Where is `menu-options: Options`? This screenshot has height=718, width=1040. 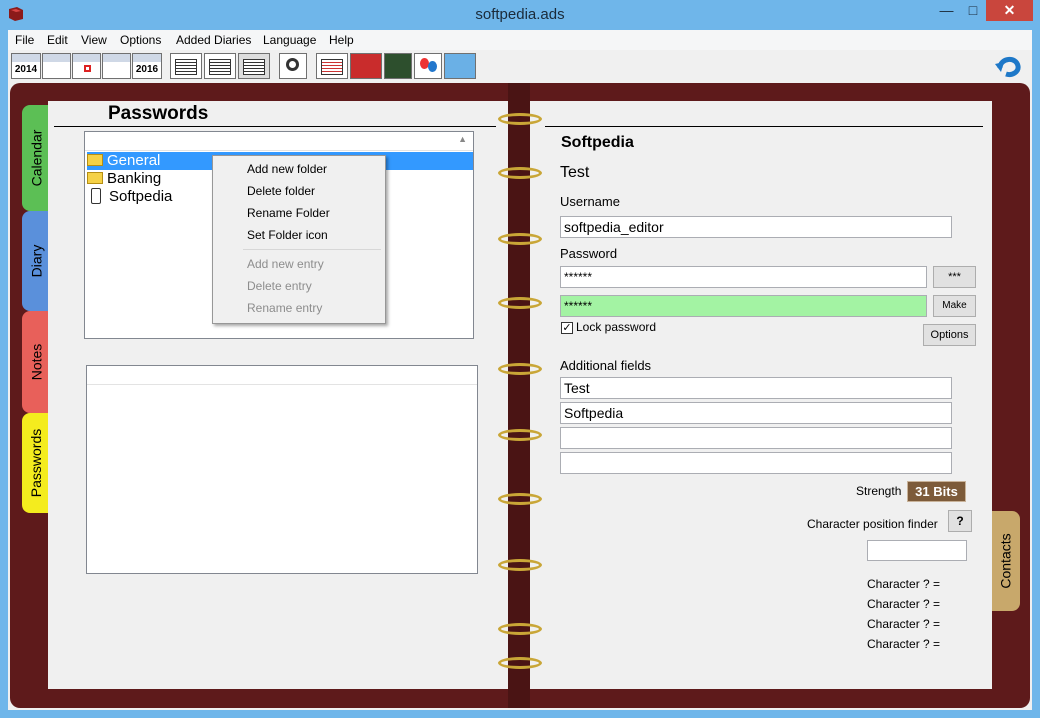
menu-options: Options is located at coordinates (140, 40).